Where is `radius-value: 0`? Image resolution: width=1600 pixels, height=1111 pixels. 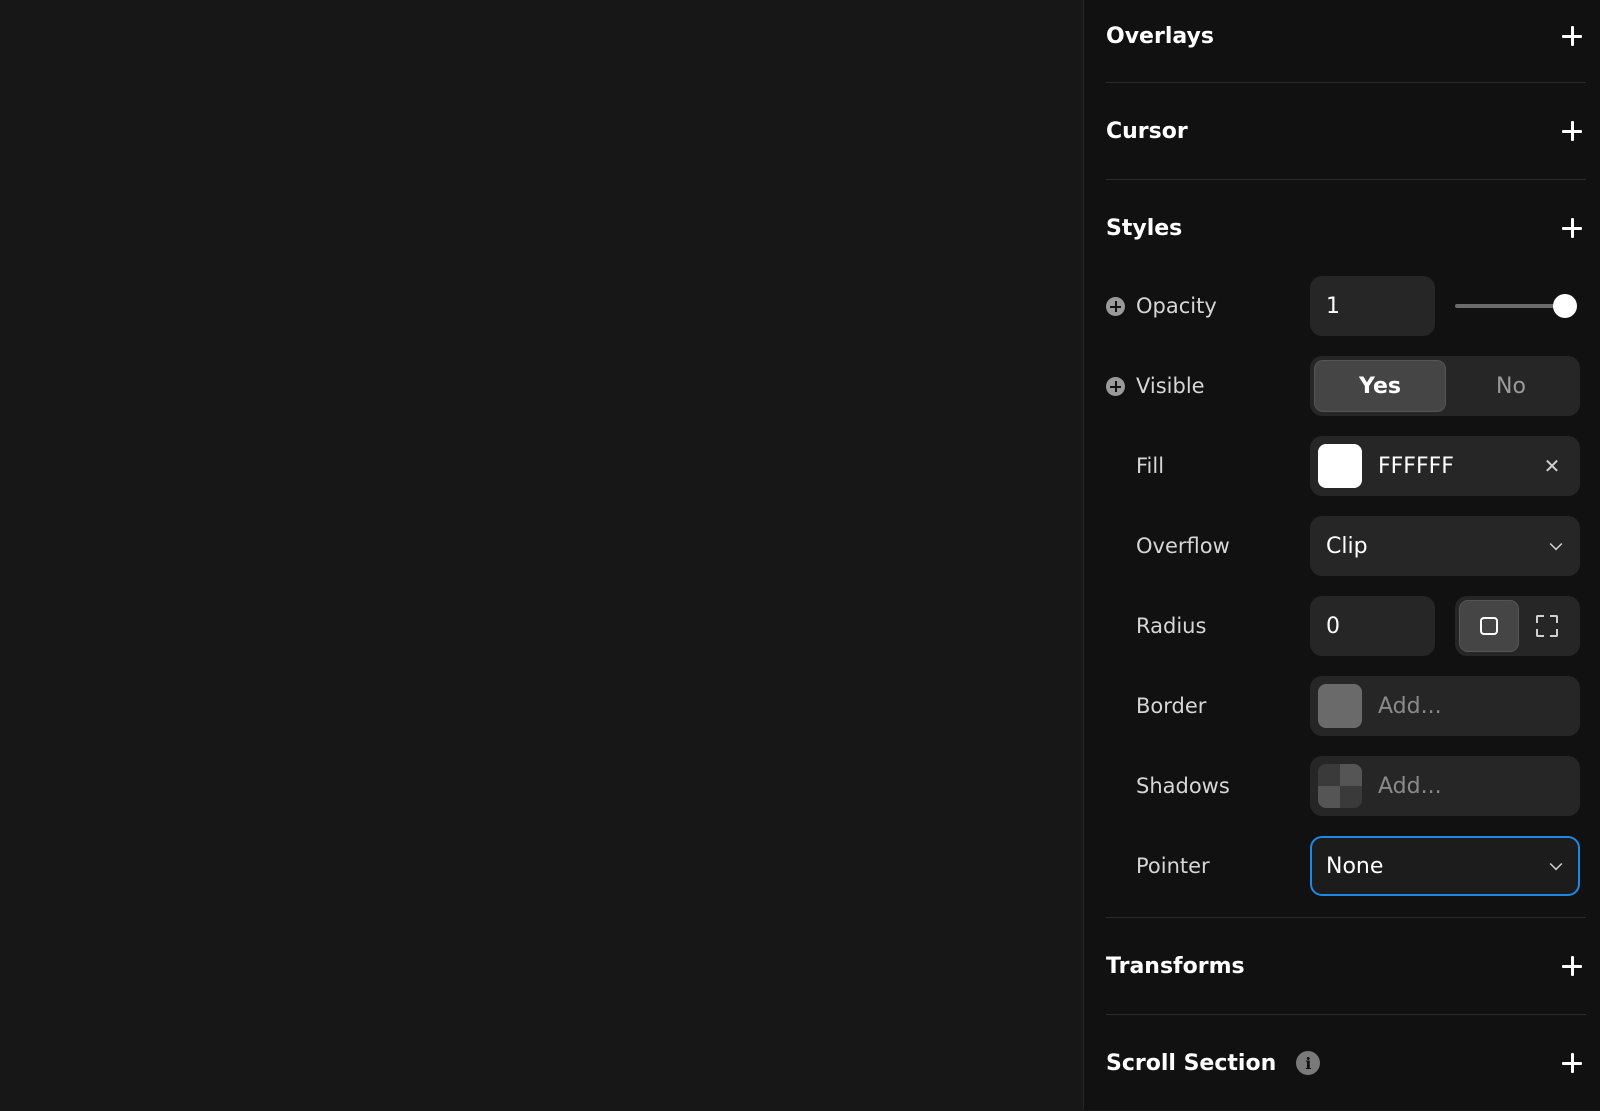
radius-value: 0 is located at coordinates (1333, 626).